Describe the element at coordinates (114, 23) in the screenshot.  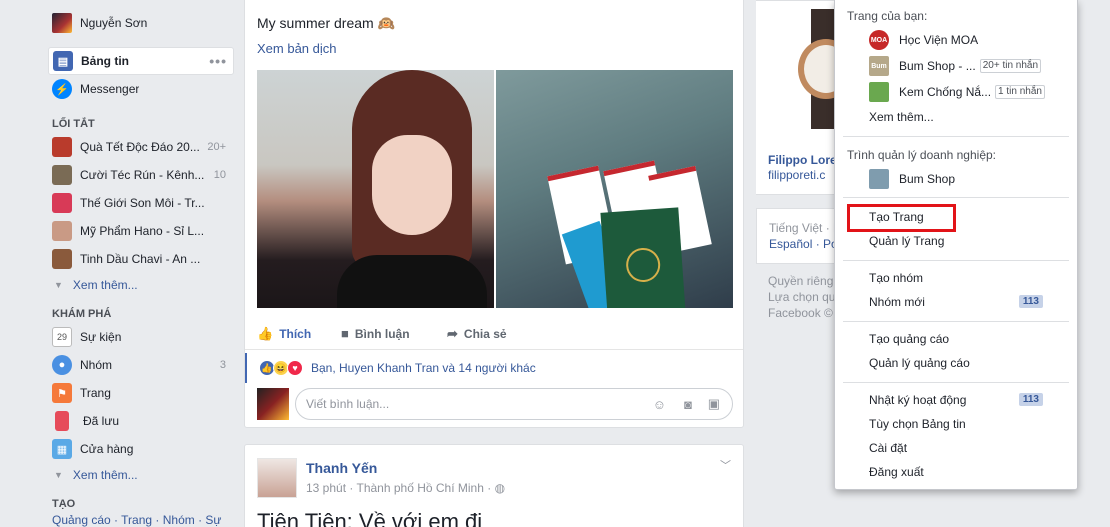
I see `profile-name: Nguyễn Sơn` at that location.